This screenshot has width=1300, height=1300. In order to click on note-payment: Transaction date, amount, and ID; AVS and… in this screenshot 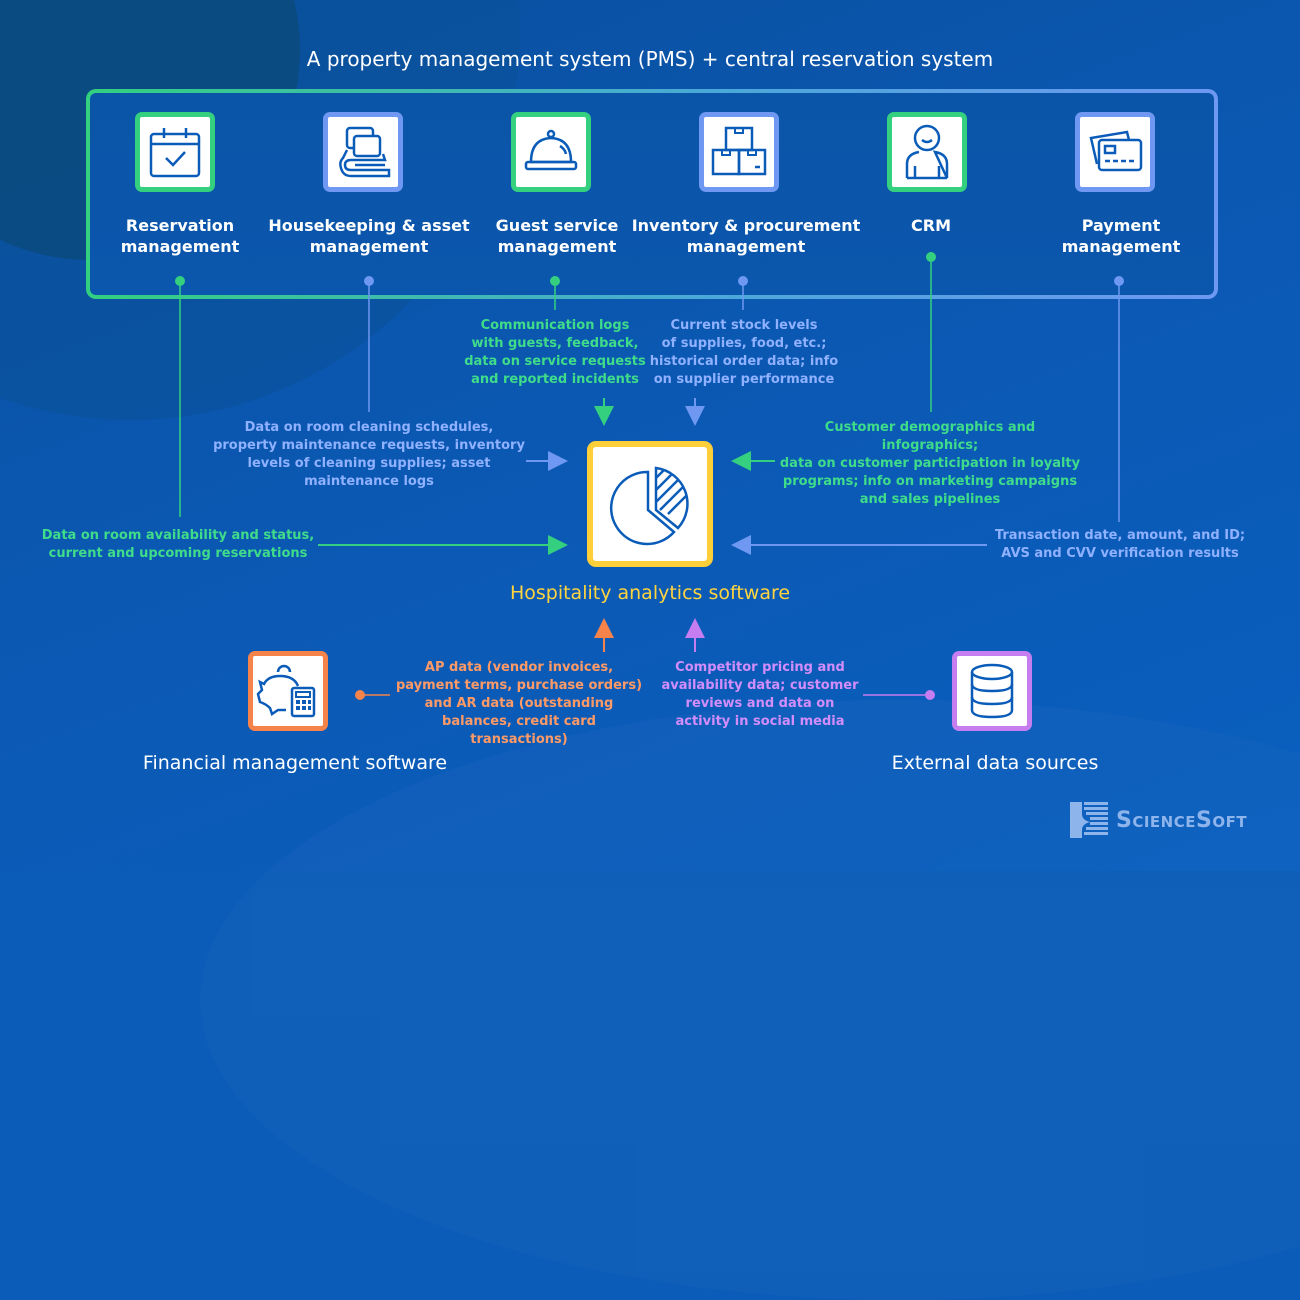, I will do `click(1120, 545)`.